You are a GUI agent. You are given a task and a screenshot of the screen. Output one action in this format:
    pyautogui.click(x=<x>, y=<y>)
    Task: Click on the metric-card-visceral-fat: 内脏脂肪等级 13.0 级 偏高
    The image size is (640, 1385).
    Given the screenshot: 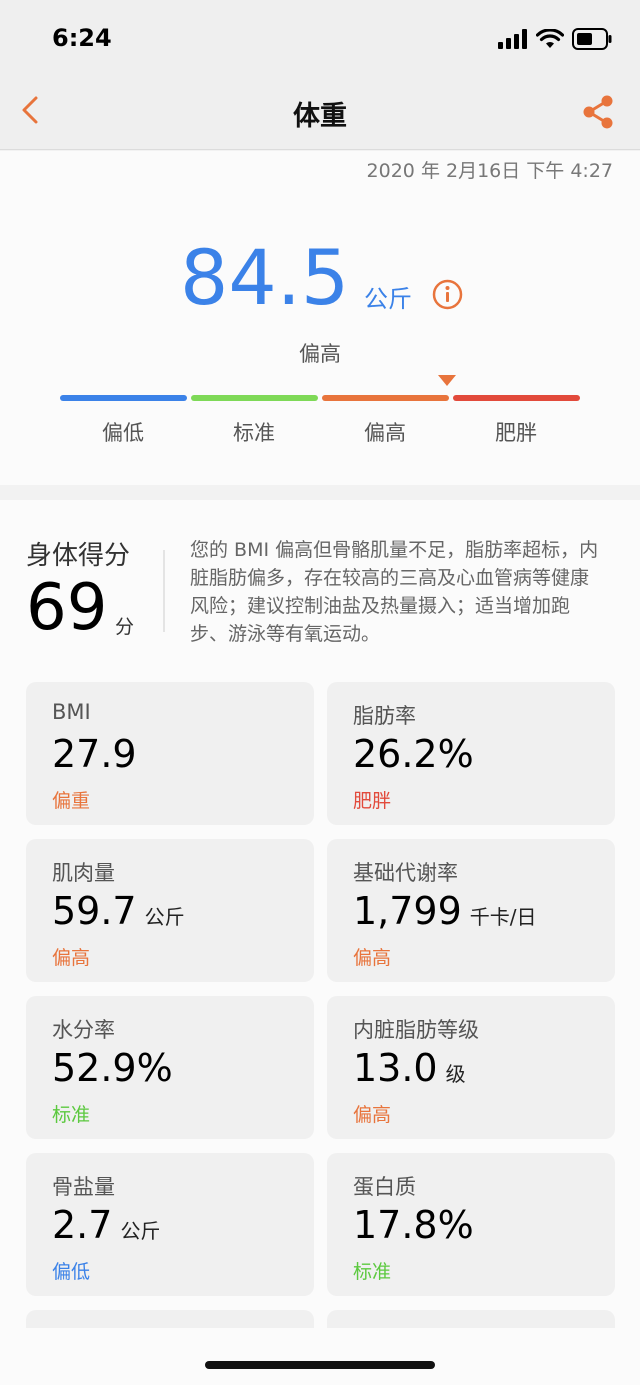 What is the action you would take?
    pyautogui.click(x=471, y=1067)
    